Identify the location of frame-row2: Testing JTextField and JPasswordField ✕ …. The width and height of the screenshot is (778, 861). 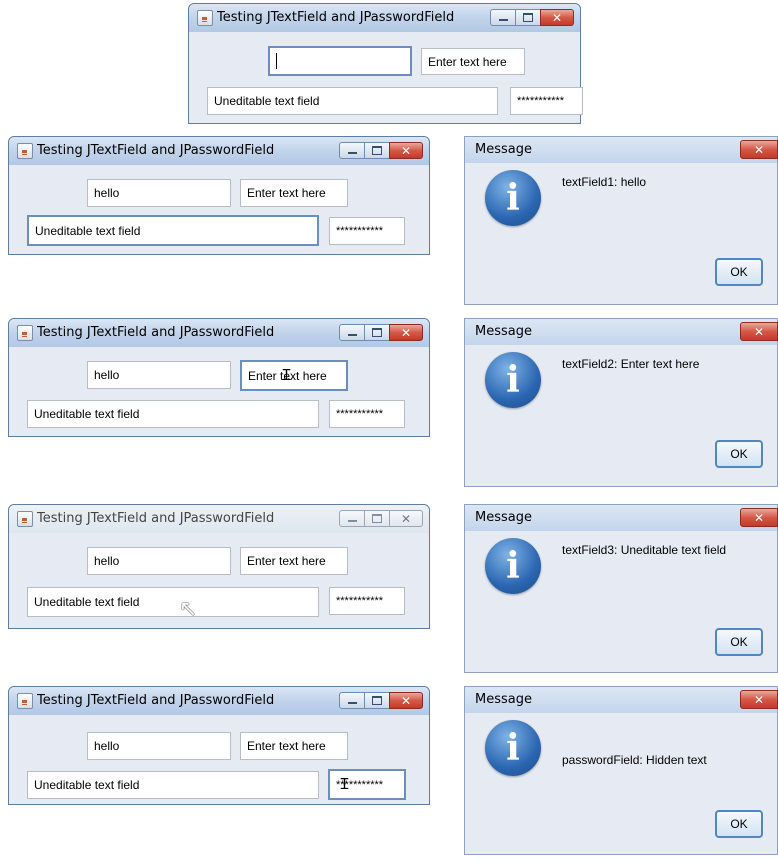
(219, 377).